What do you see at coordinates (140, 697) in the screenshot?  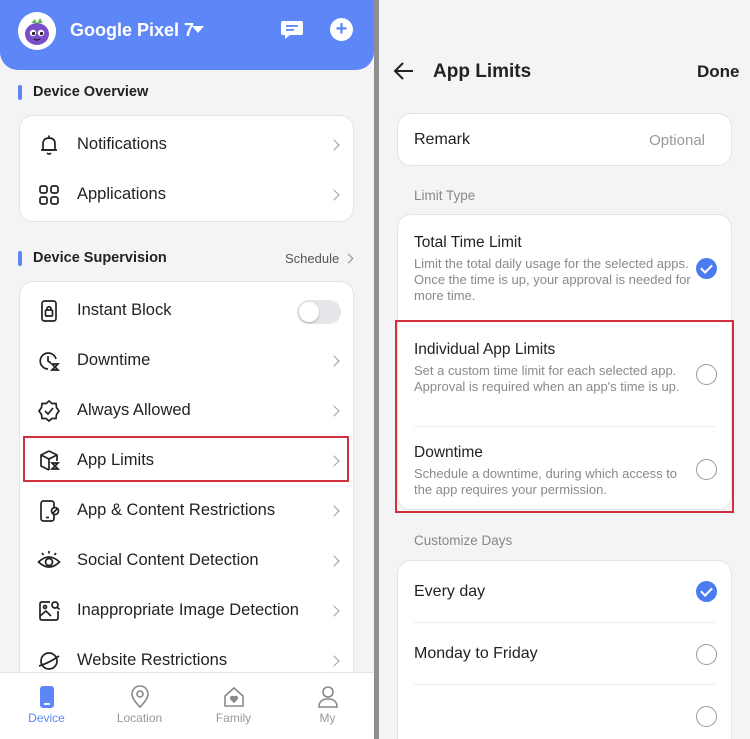 I see `location-pin-icon` at bounding box center [140, 697].